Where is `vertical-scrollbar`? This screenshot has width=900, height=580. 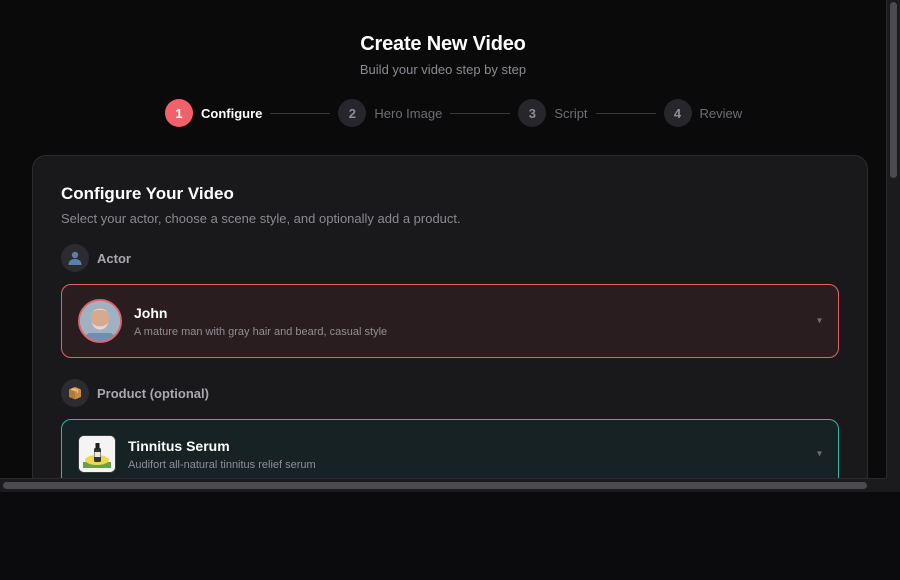 vertical-scrollbar is located at coordinates (893, 239).